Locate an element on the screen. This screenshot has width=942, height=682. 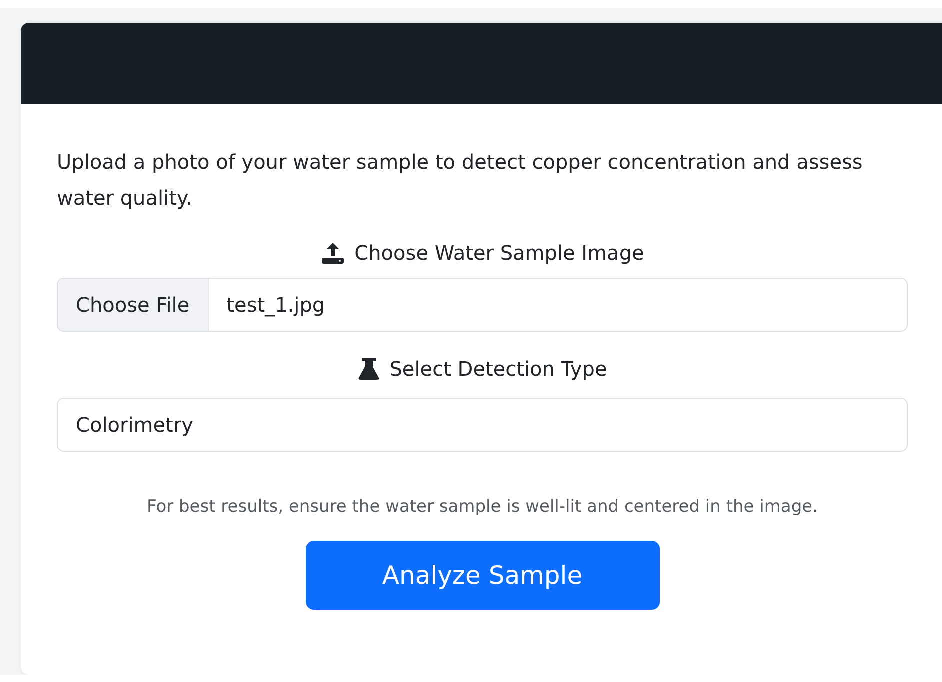
upload-icon is located at coordinates (332, 253).